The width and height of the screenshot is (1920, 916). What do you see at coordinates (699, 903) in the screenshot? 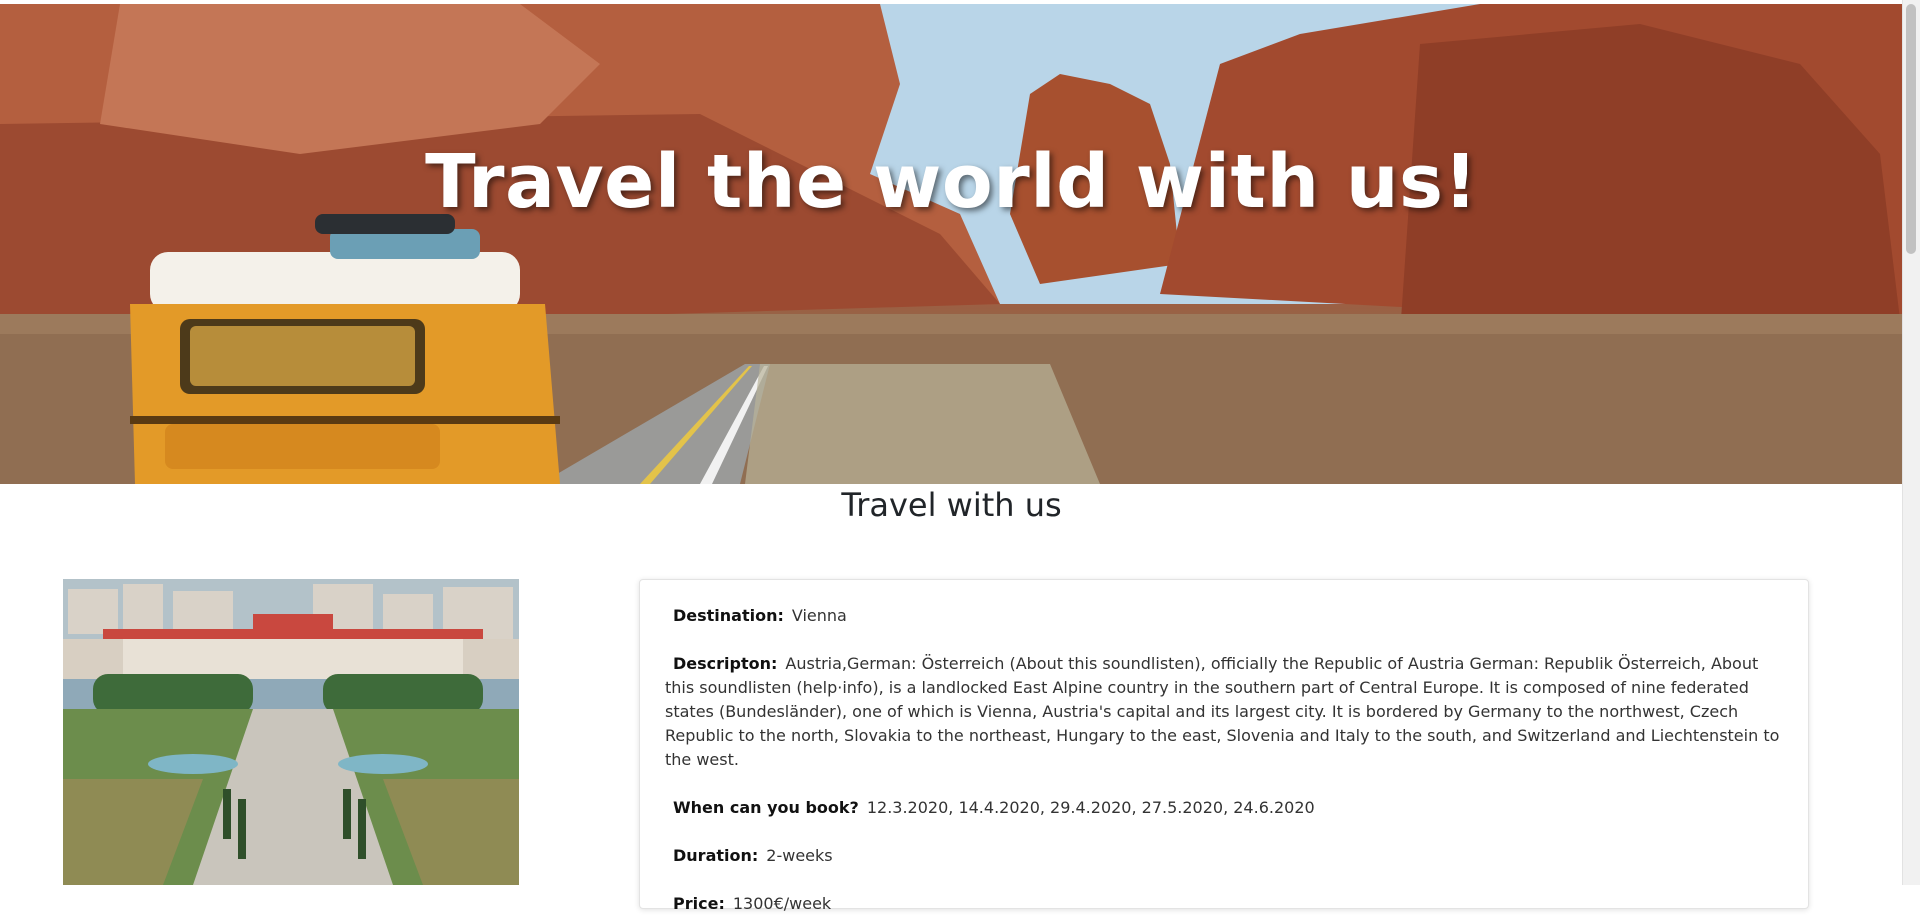
I see `price-label: Price:` at bounding box center [699, 903].